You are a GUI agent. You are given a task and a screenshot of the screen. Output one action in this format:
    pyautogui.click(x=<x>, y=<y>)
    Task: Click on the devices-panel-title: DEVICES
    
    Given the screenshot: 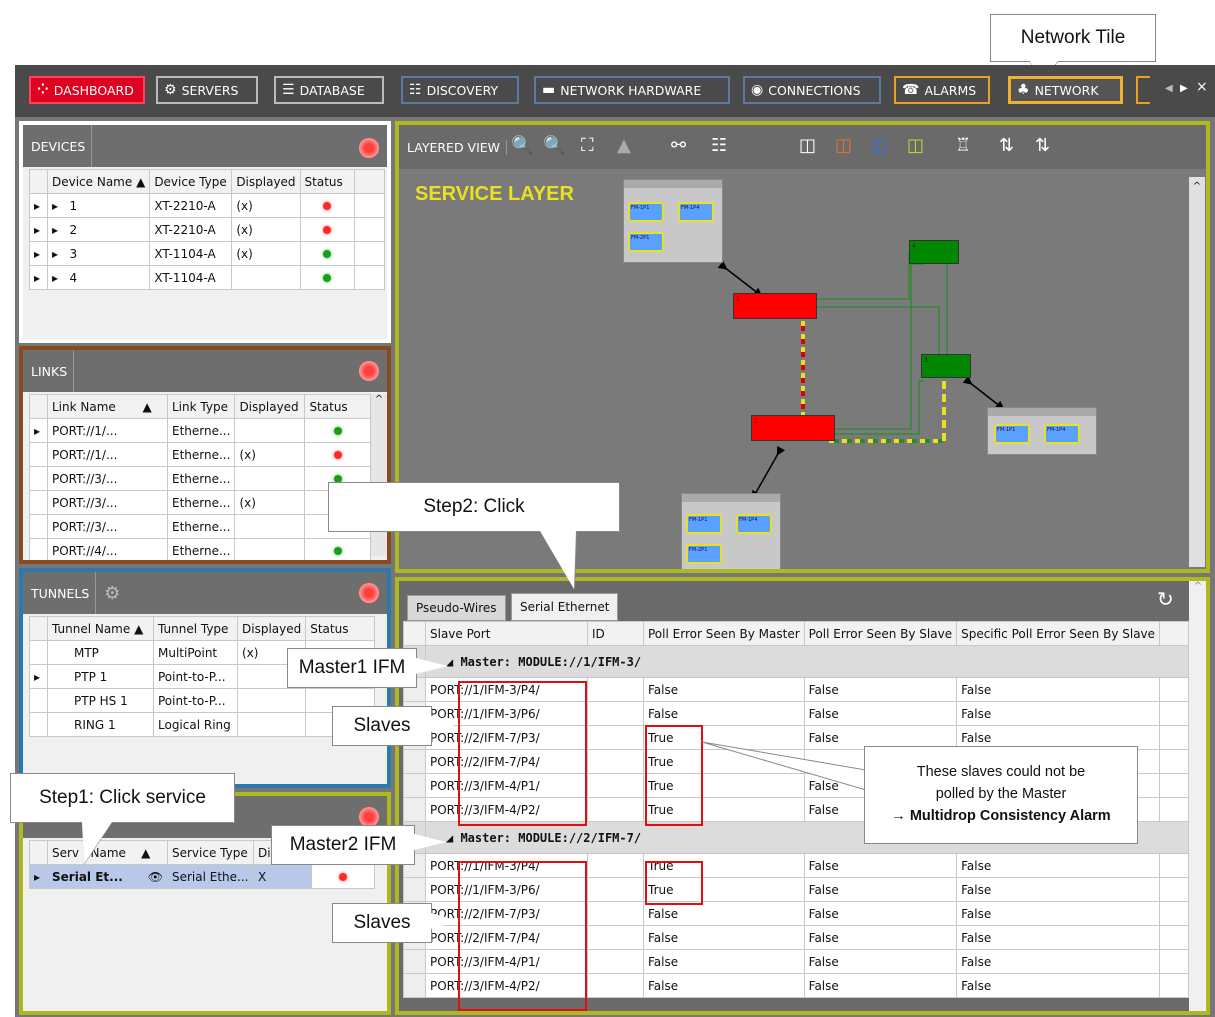 What is the action you would take?
    pyautogui.click(x=62, y=146)
    